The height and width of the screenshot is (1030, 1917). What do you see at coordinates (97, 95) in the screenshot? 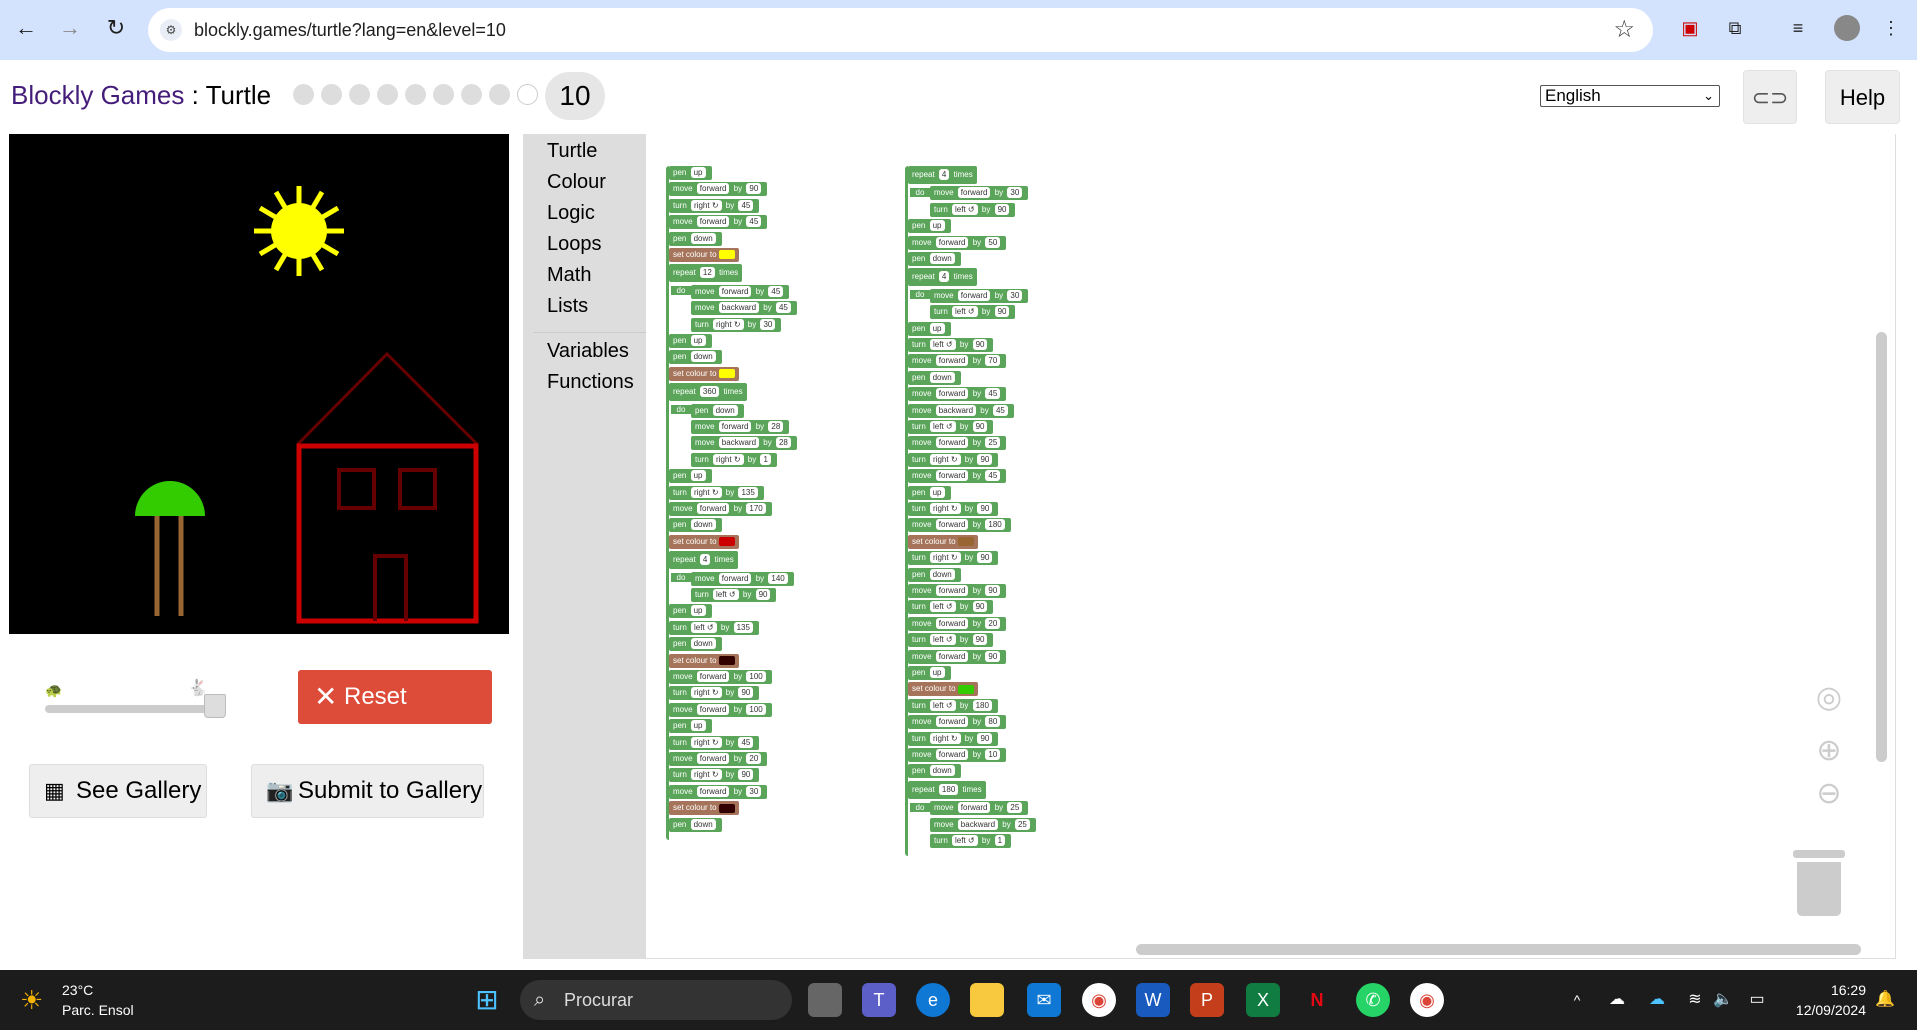
I see `app-name-link: Blockly Games` at bounding box center [97, 95].